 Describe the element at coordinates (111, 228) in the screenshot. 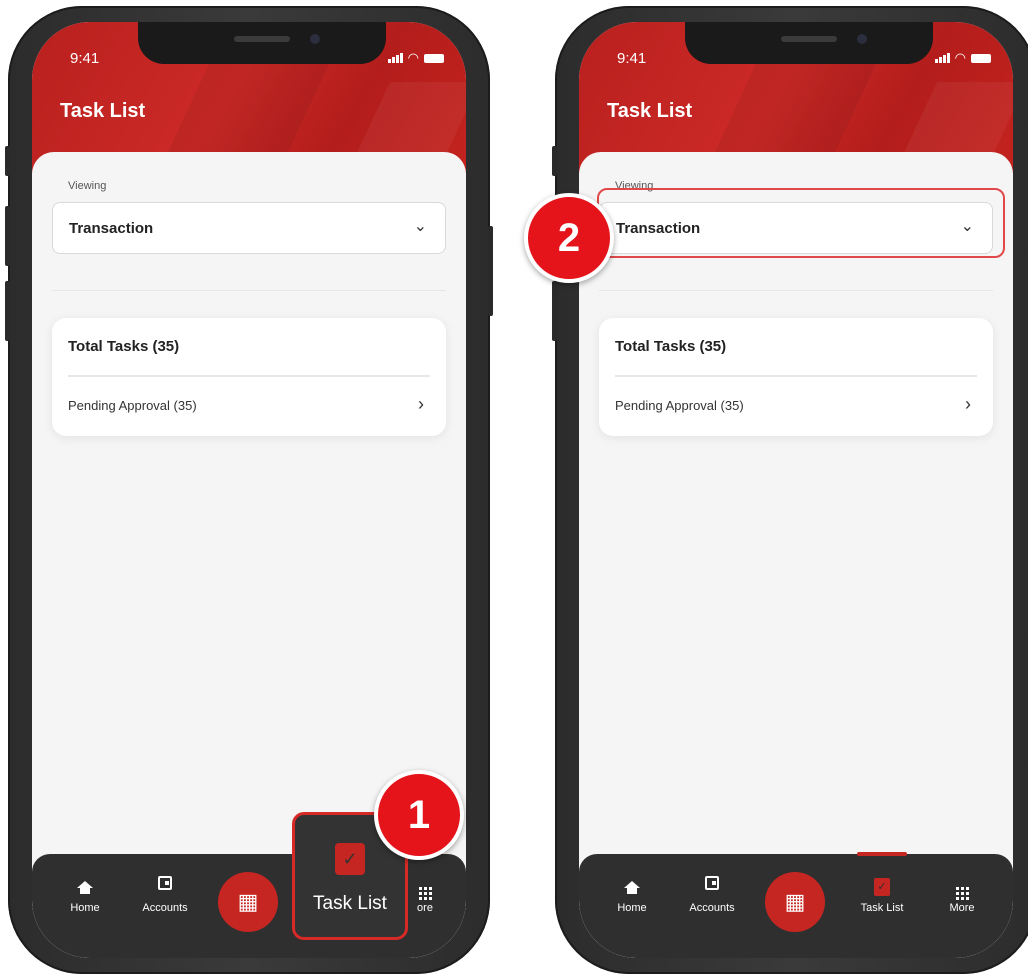

I see `view-selector-value: Transaction` at that location.